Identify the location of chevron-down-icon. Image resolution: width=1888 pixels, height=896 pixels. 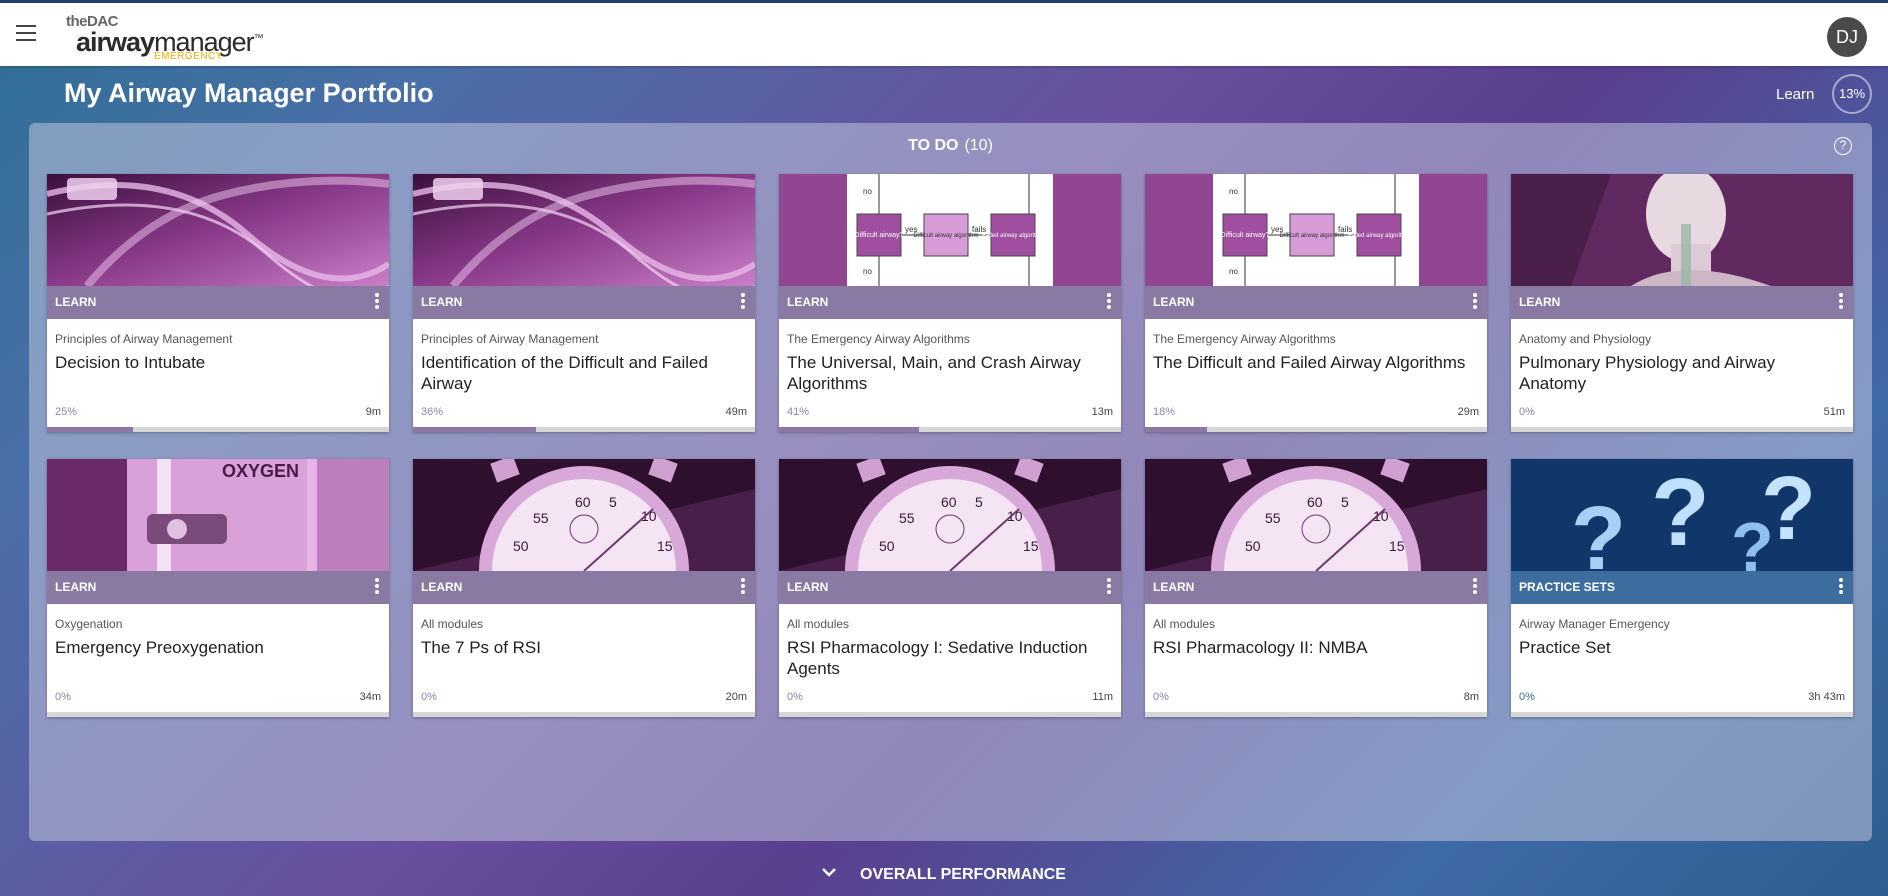
(829, 873).